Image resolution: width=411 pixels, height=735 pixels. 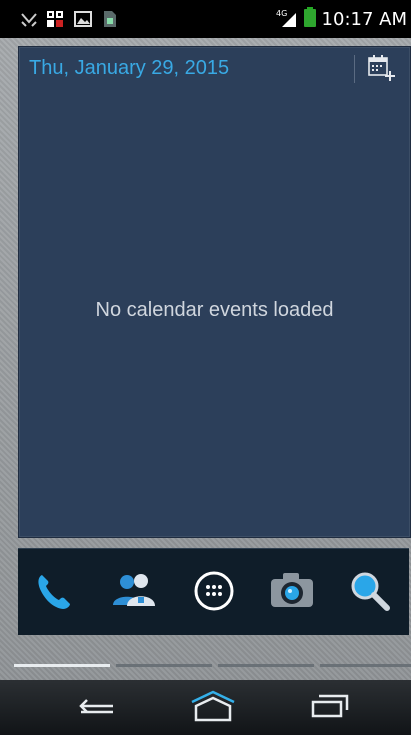 I want to click on search-icon, so click(x=370, y=591).